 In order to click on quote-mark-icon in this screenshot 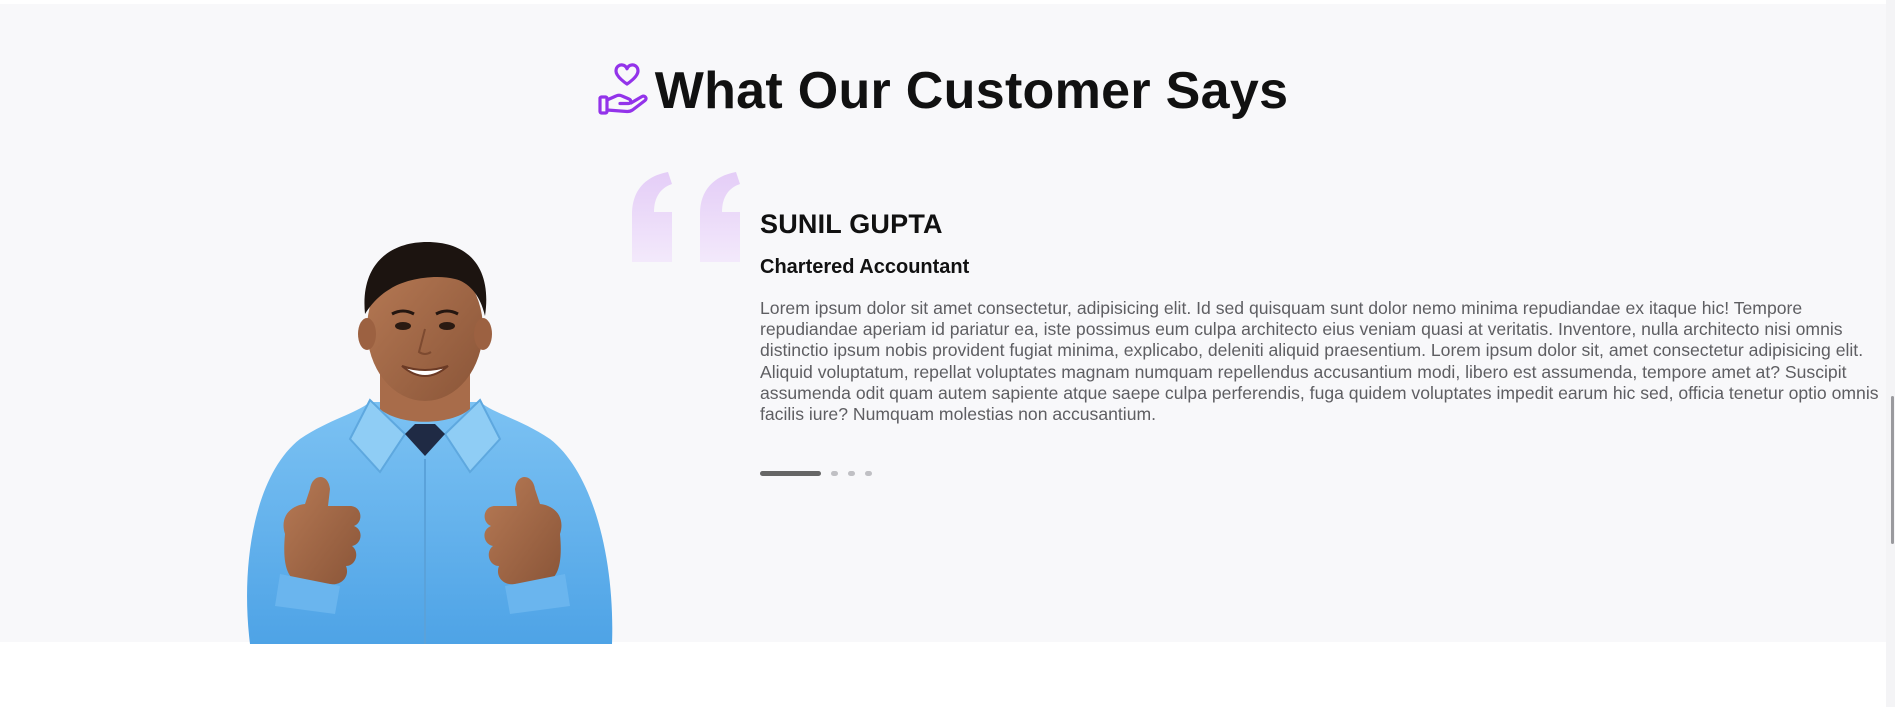, I will do `click(686, 217)`.